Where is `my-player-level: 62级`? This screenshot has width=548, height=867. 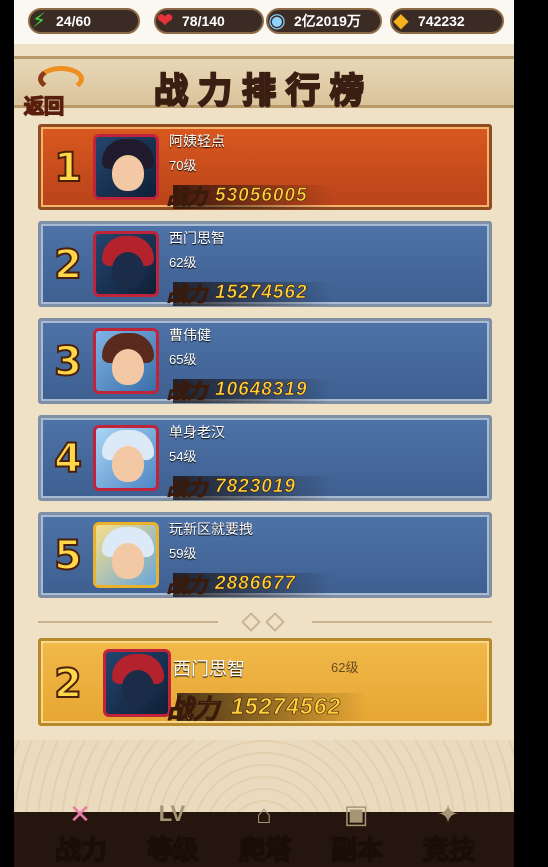
my-player-level: 62级 is located at coordinates (345, 667).